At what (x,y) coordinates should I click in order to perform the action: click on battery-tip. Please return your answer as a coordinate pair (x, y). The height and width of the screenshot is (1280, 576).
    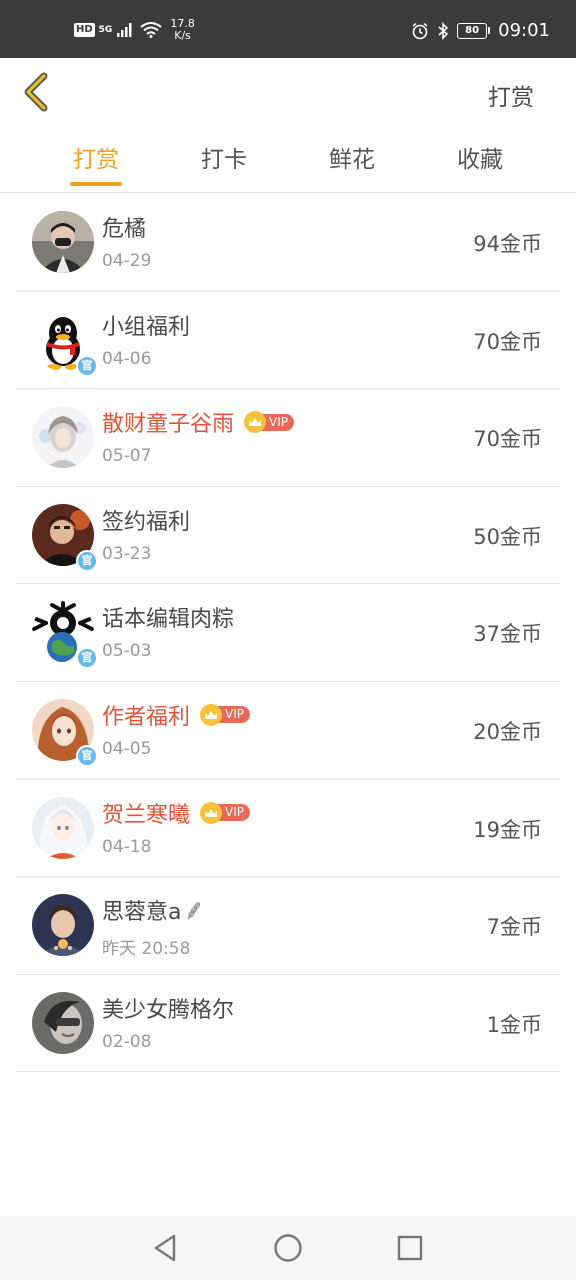
    Looking at the image, I should click on (489, 30).